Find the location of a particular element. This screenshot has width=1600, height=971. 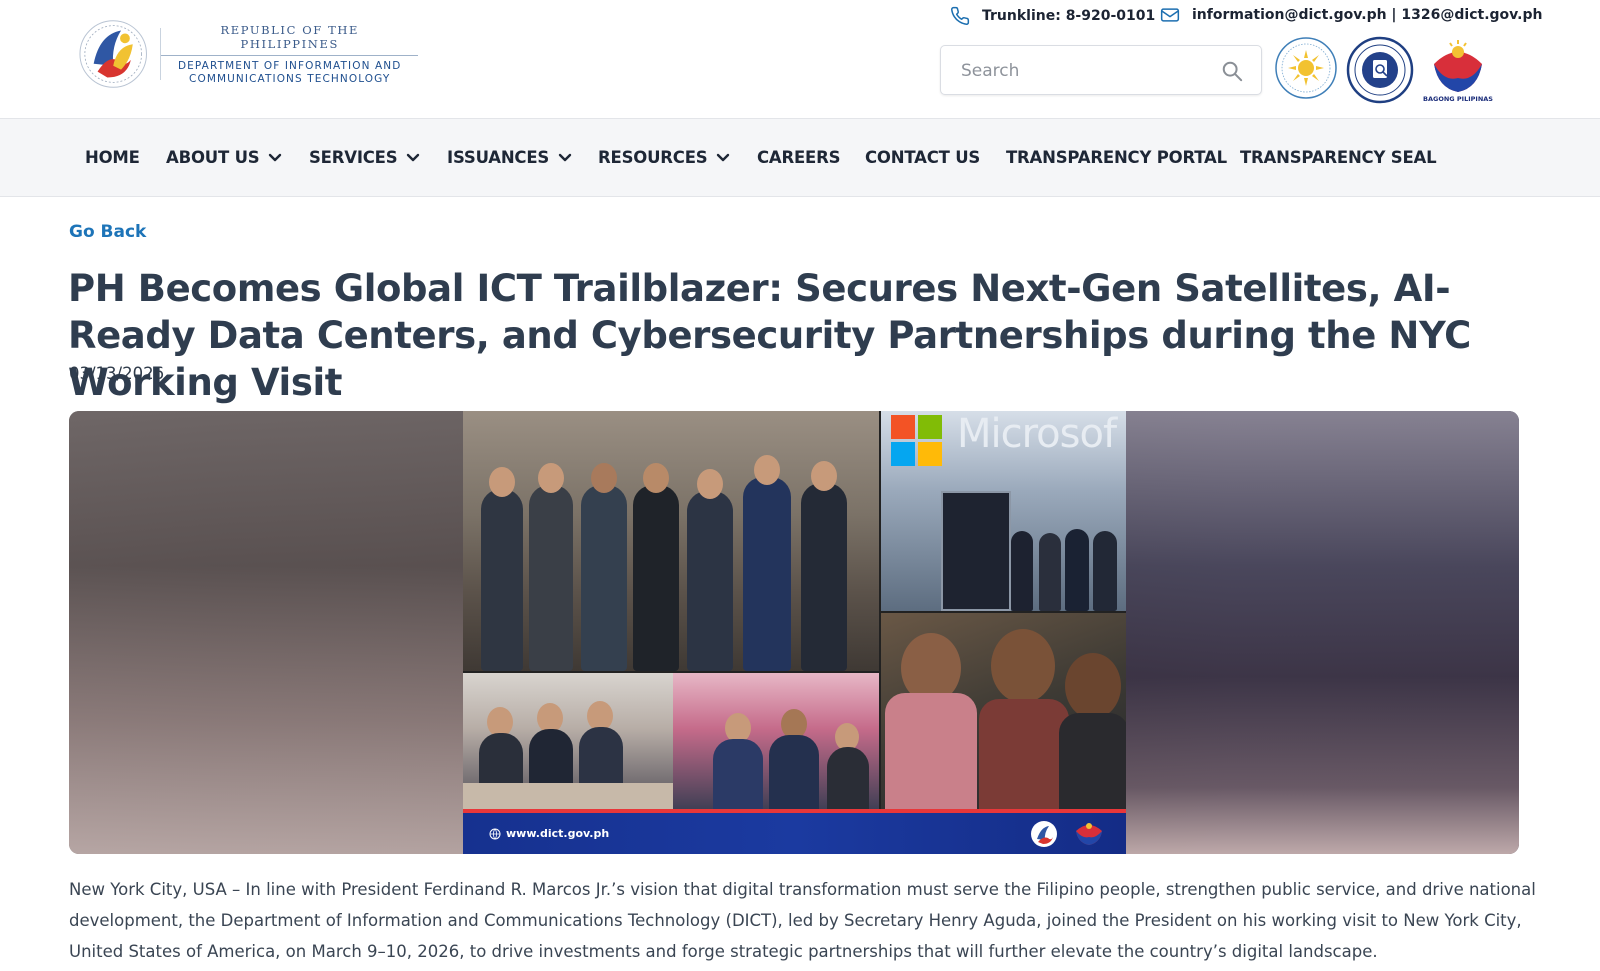

nav-item-label: TRANSPARENCY PORTAL is located at coordinates (1116, 157).